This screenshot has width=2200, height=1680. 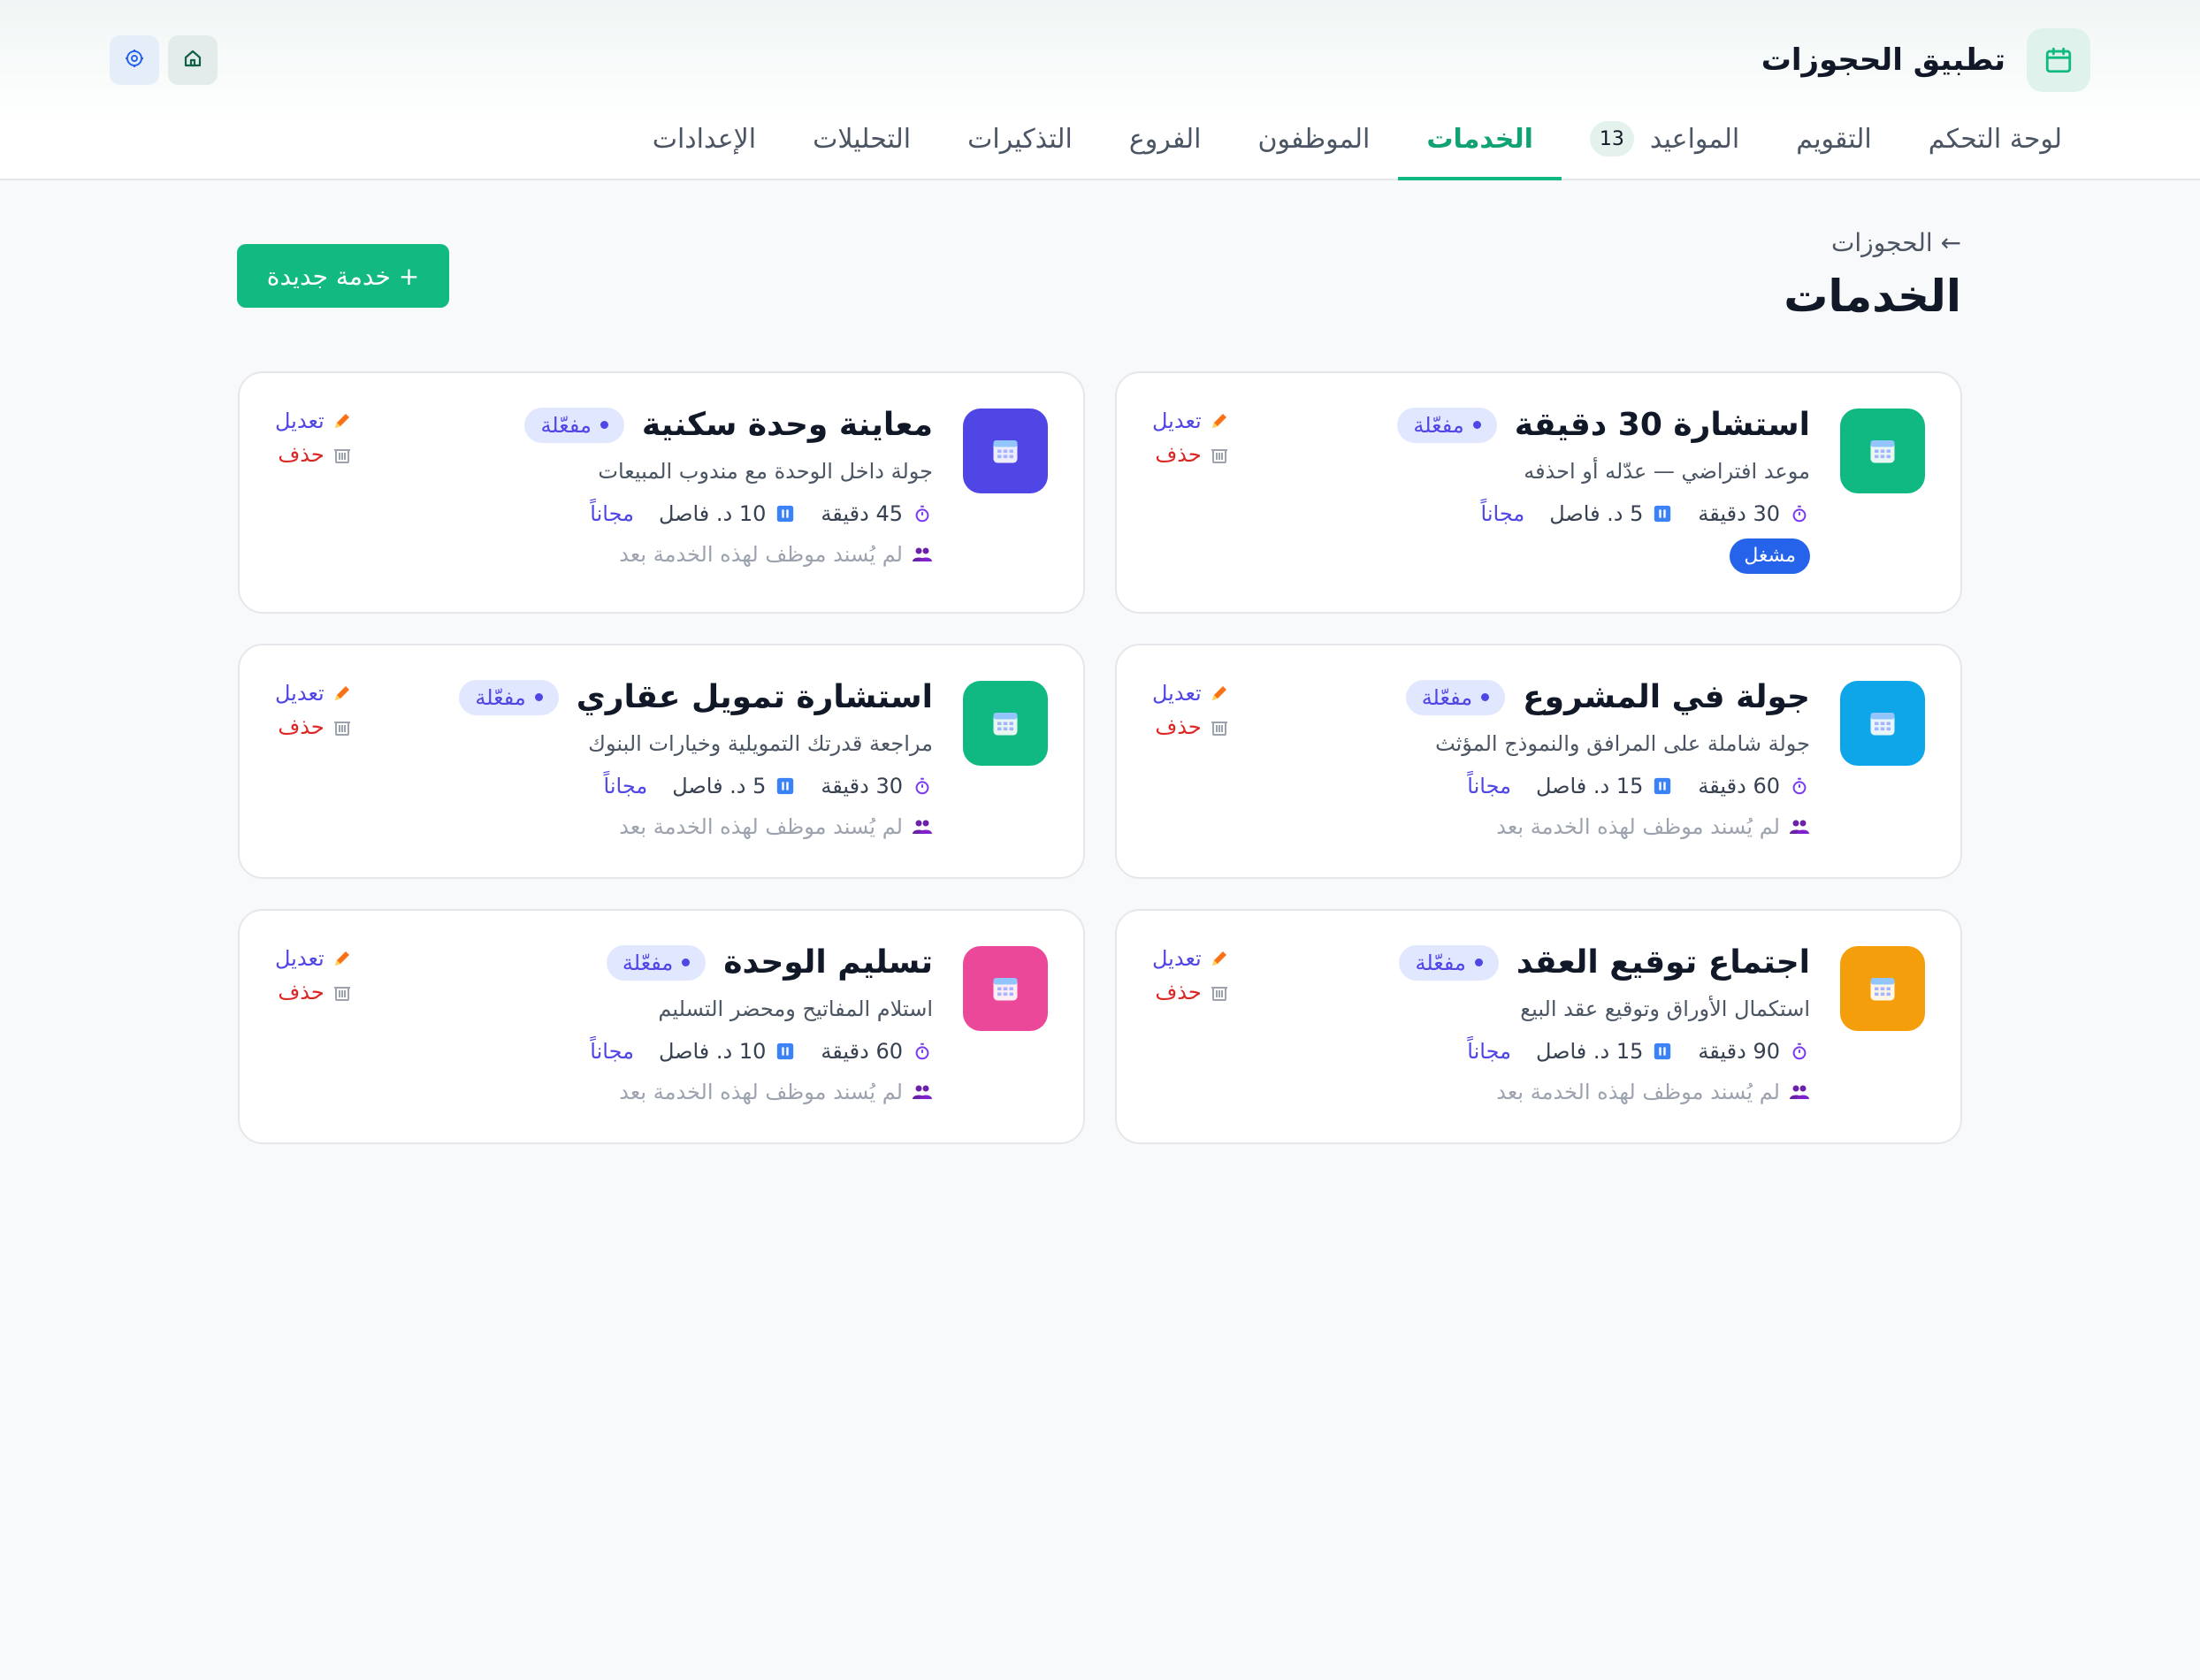 I want to click on home-button, so click(x=193, y=60).